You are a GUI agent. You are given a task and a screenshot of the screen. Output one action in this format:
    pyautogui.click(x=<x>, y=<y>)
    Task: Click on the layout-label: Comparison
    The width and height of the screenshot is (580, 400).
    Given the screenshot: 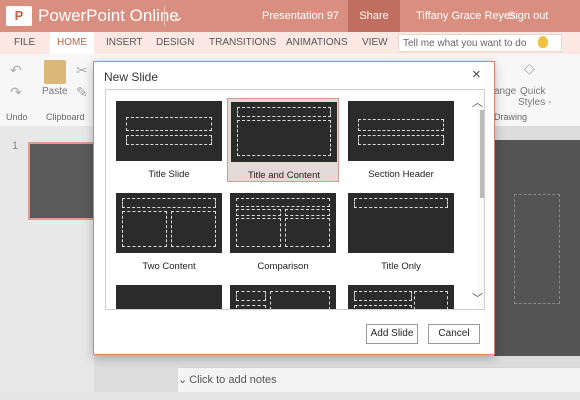 What is the action you would take?
    pyautogui.click(x=283, y=266)
    